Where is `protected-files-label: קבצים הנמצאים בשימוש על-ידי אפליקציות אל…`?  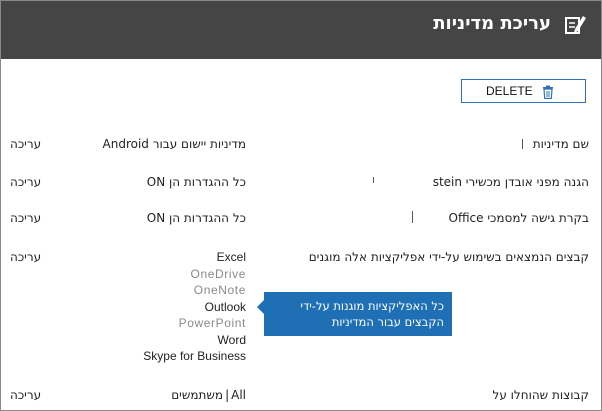
protected-files-label: קבצים הנמצאים בשימוש על-ידי אפליקציות אל… is located at coordinates (448, 257).